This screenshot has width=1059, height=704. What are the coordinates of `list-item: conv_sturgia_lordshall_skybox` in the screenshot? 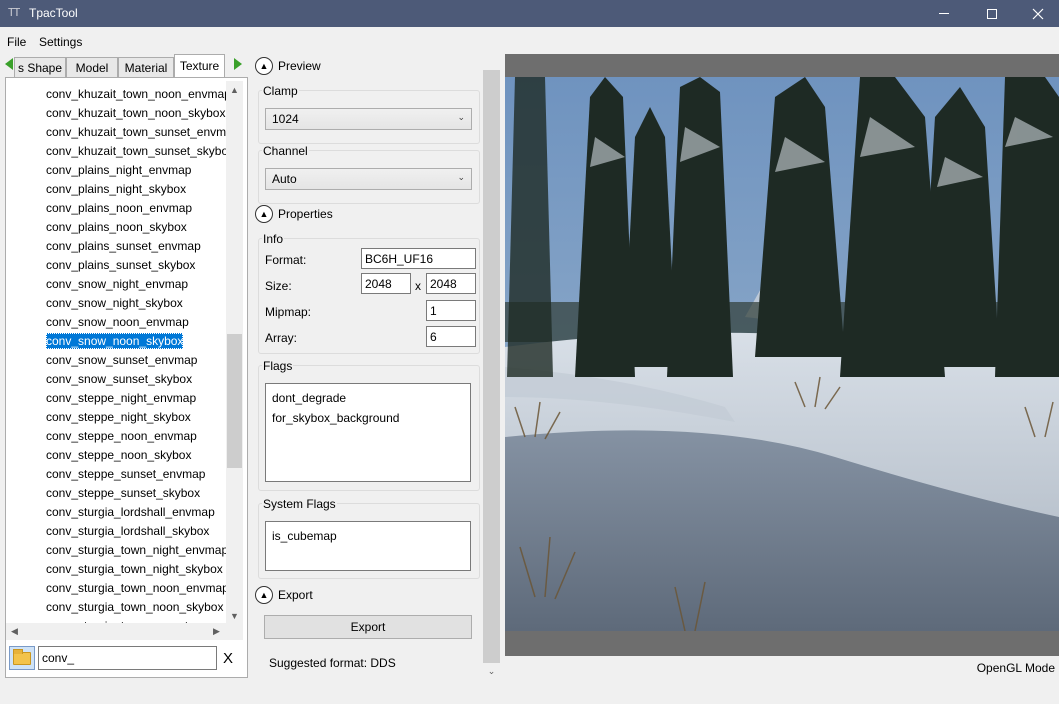 It's located at (136, 531).